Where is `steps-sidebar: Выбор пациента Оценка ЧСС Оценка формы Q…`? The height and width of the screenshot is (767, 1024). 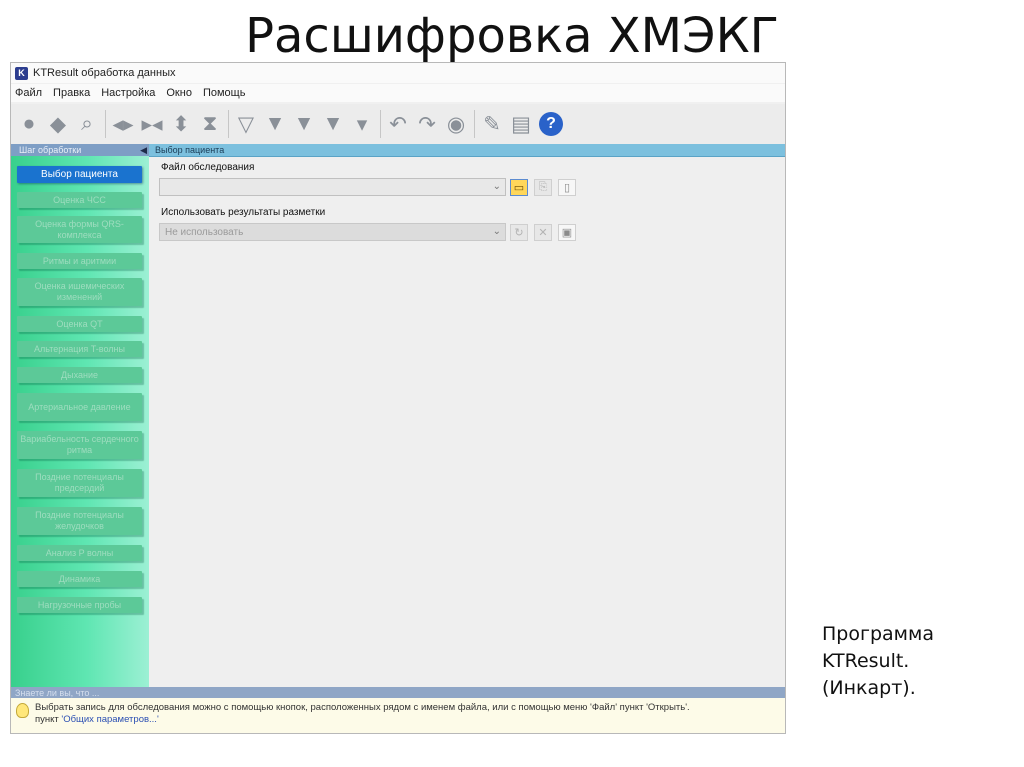
steps-sidebar: Выбор пациента Оценка ЧСС Оценка формы Q… is located at coordinates (80, 421).